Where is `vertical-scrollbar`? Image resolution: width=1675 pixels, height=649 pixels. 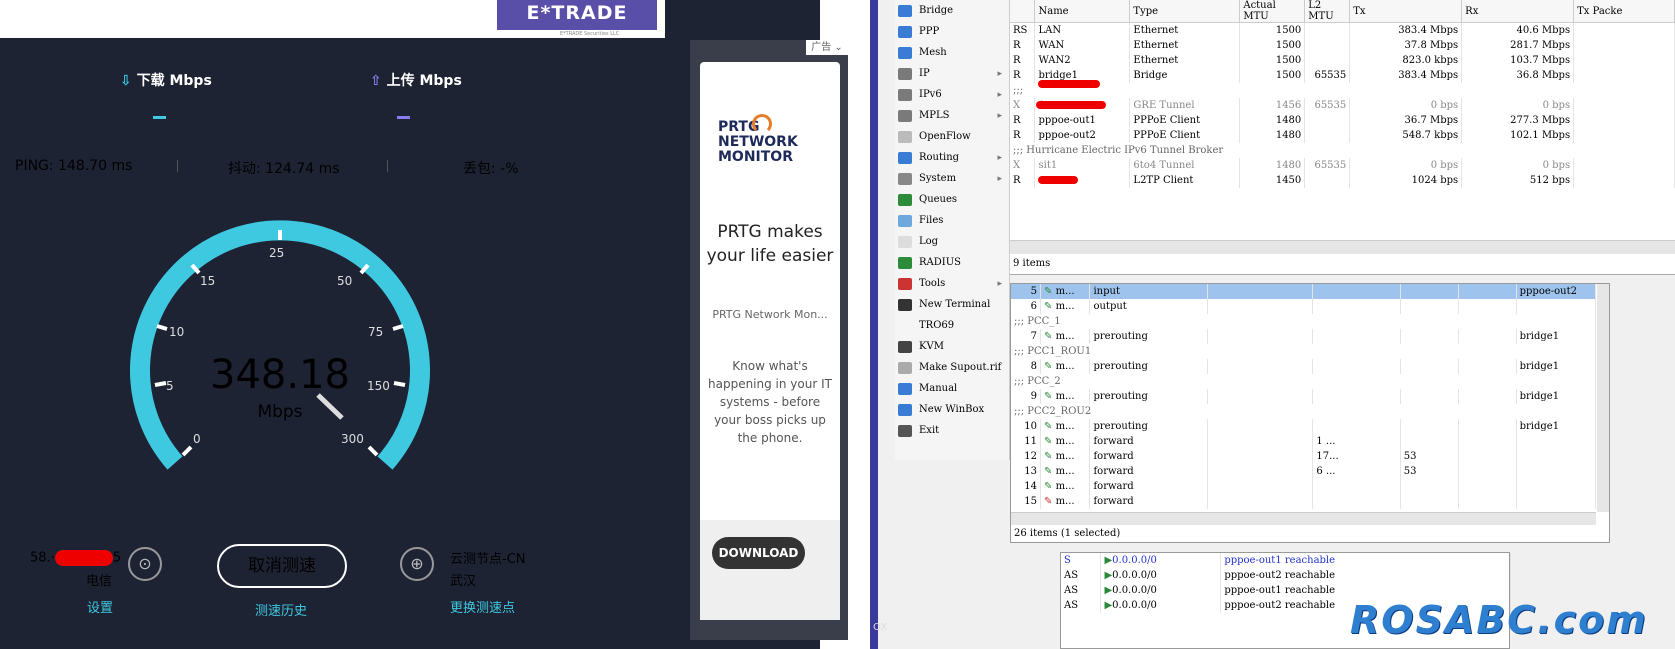 vertical-scrollbar is located at coordinates (1603, 398).